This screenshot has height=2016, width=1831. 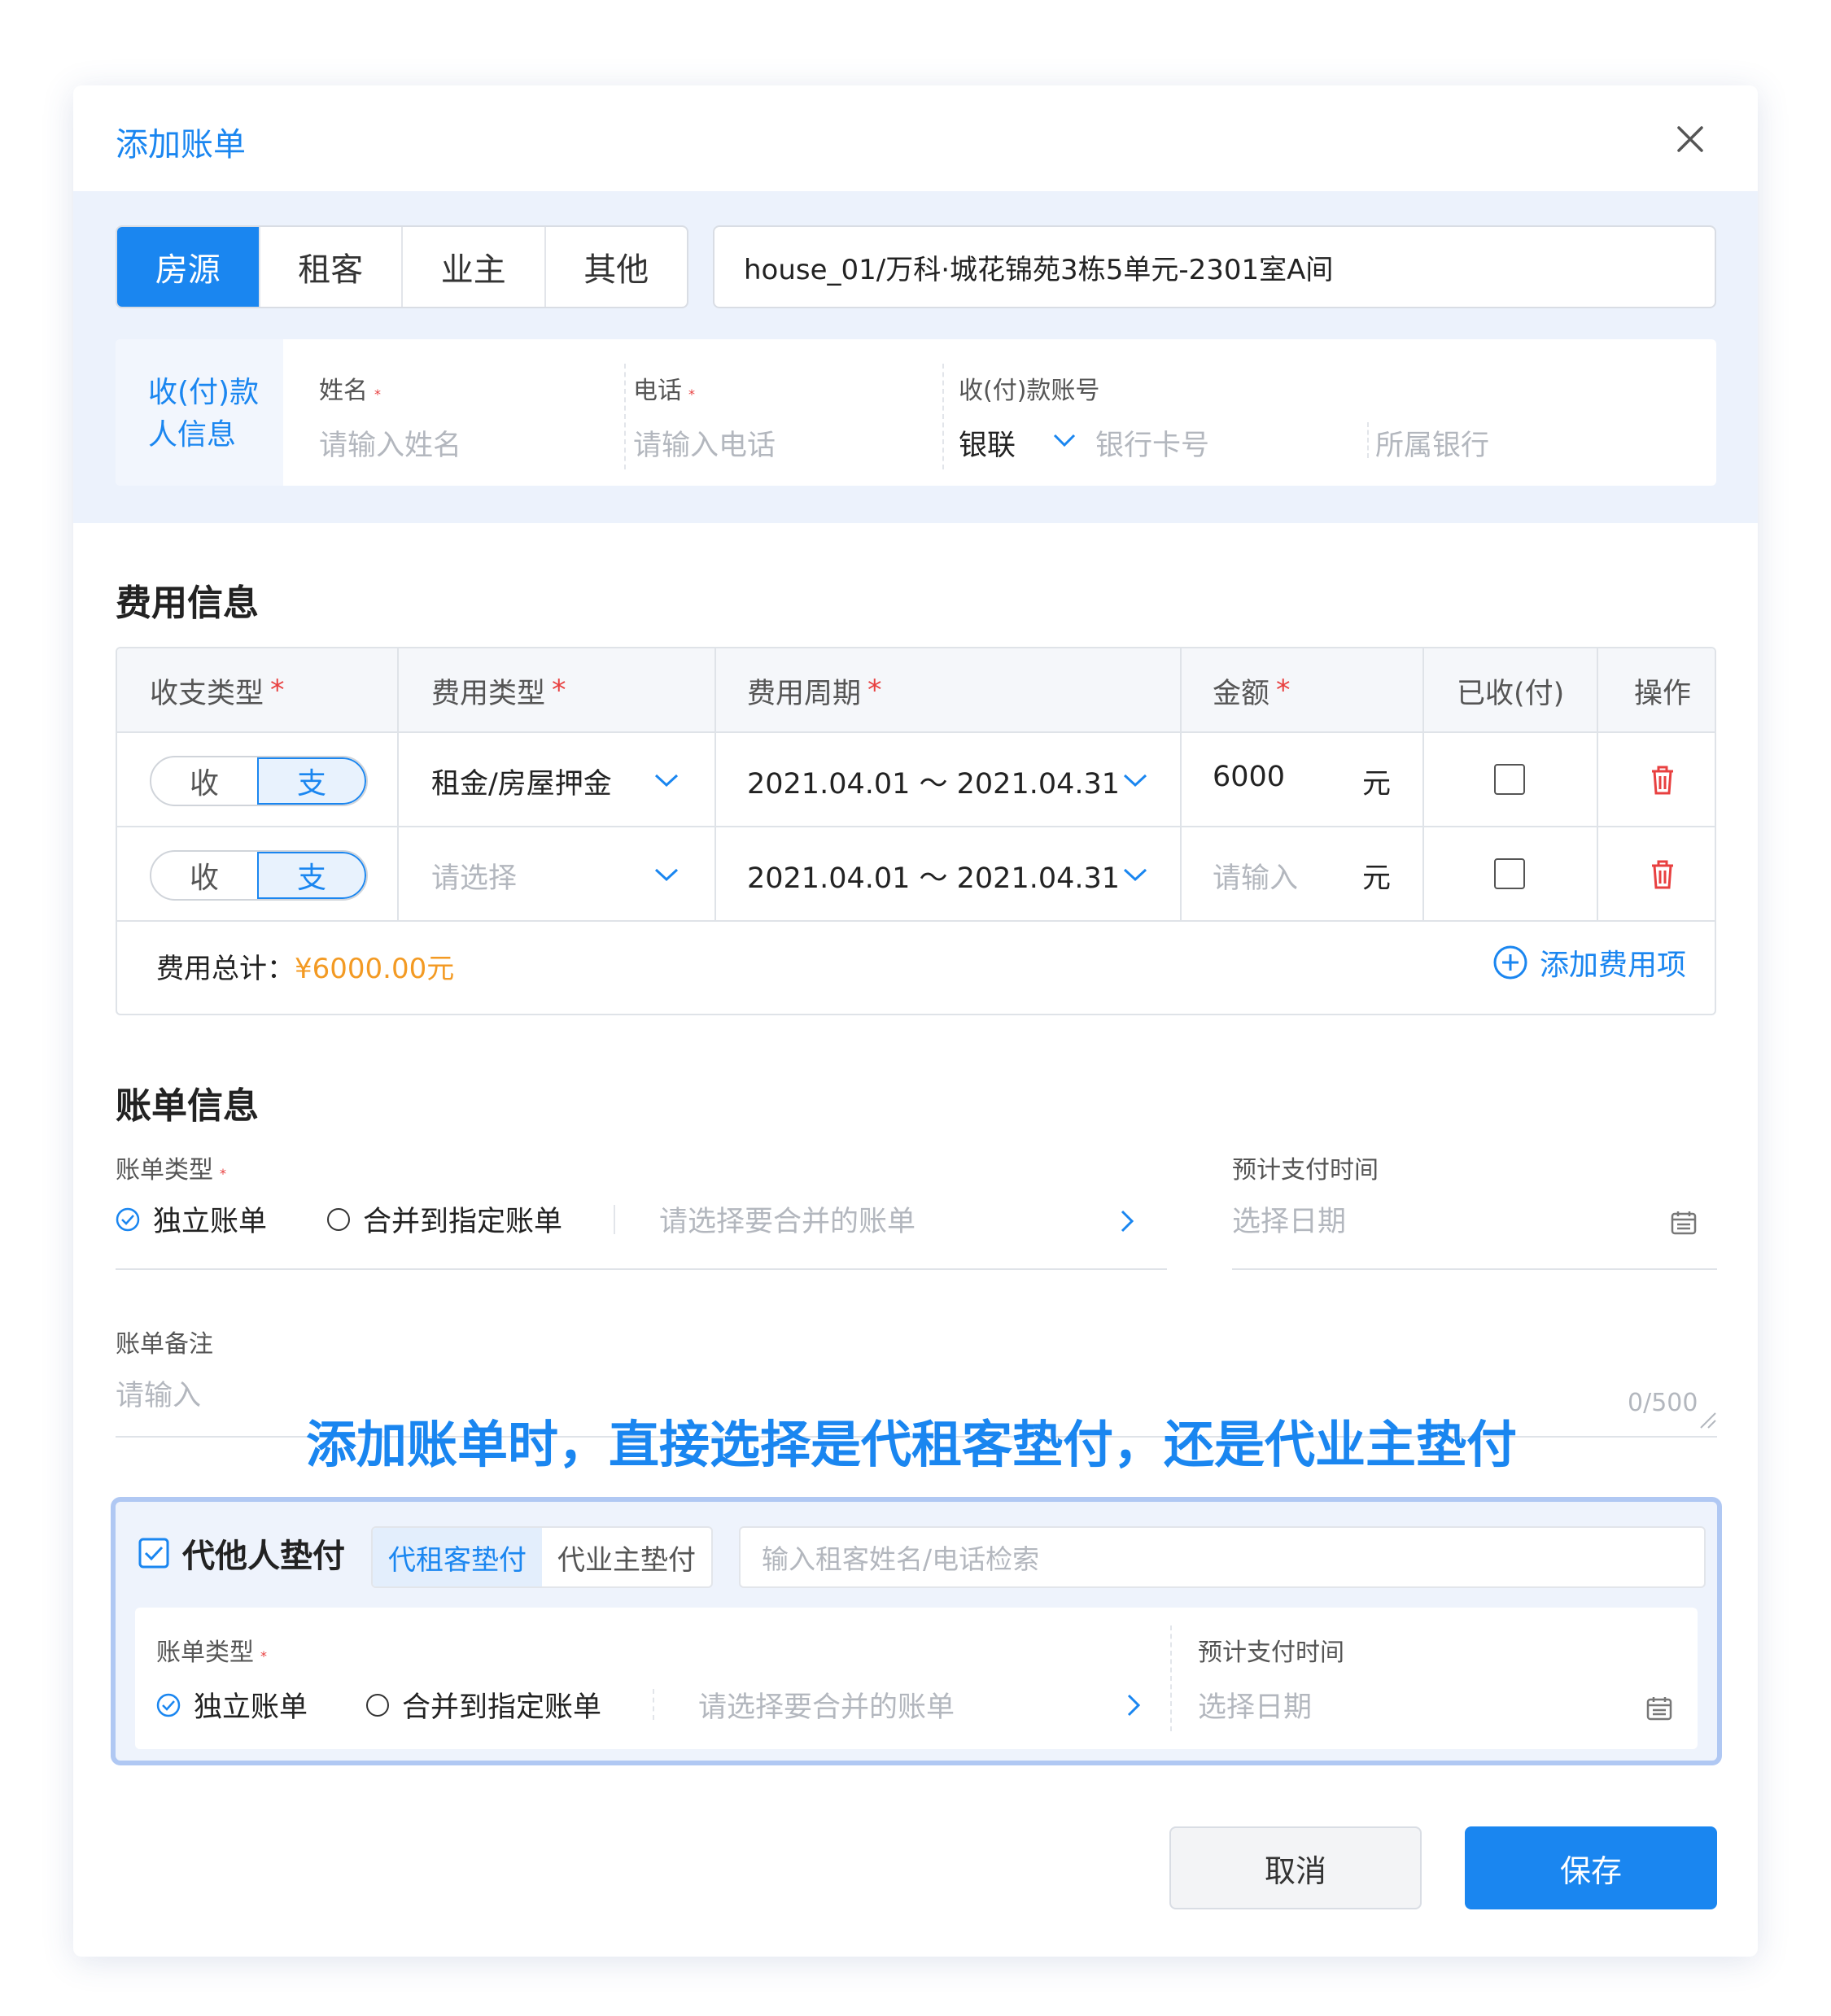 I want to click on tab-house: 房源, so click(x=188, y=267).